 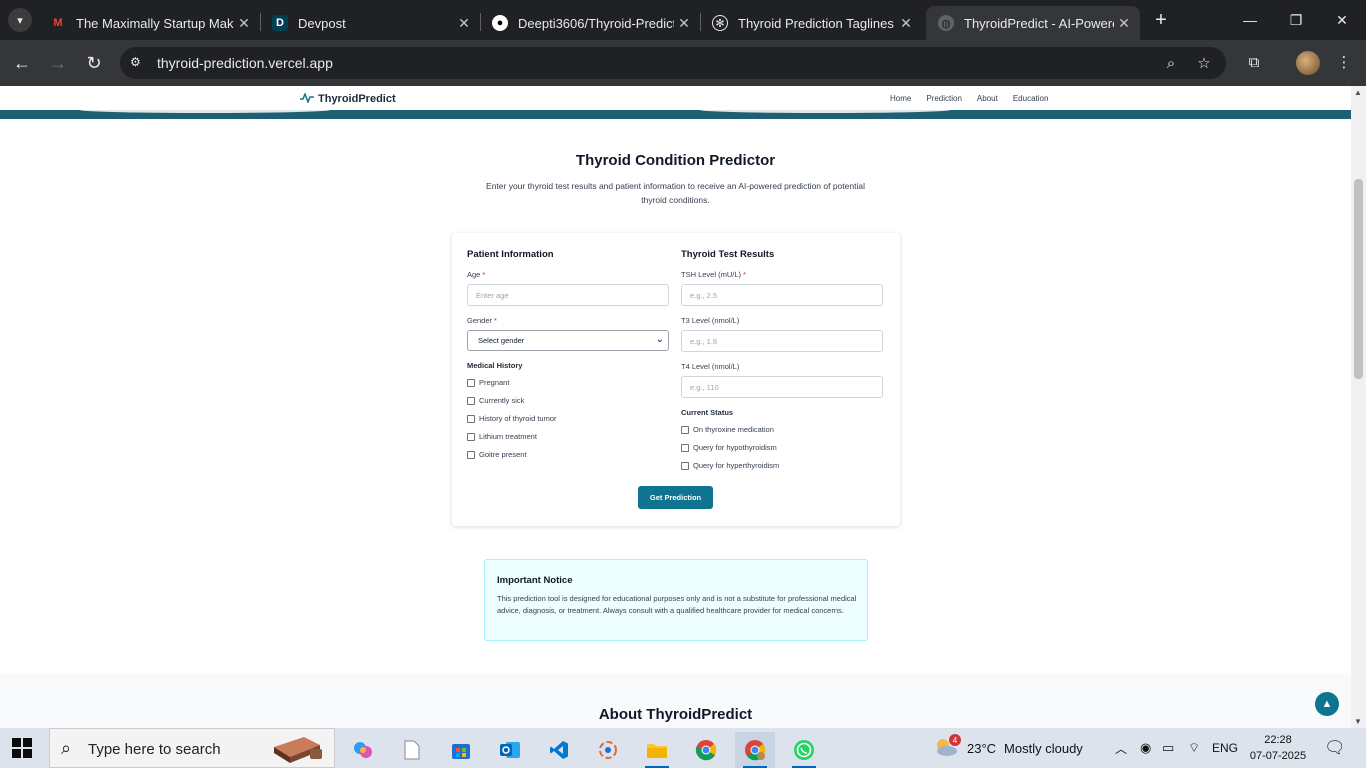 I want to click on tab-search-chevron-icon: ▾, so click(x=20, y=20).